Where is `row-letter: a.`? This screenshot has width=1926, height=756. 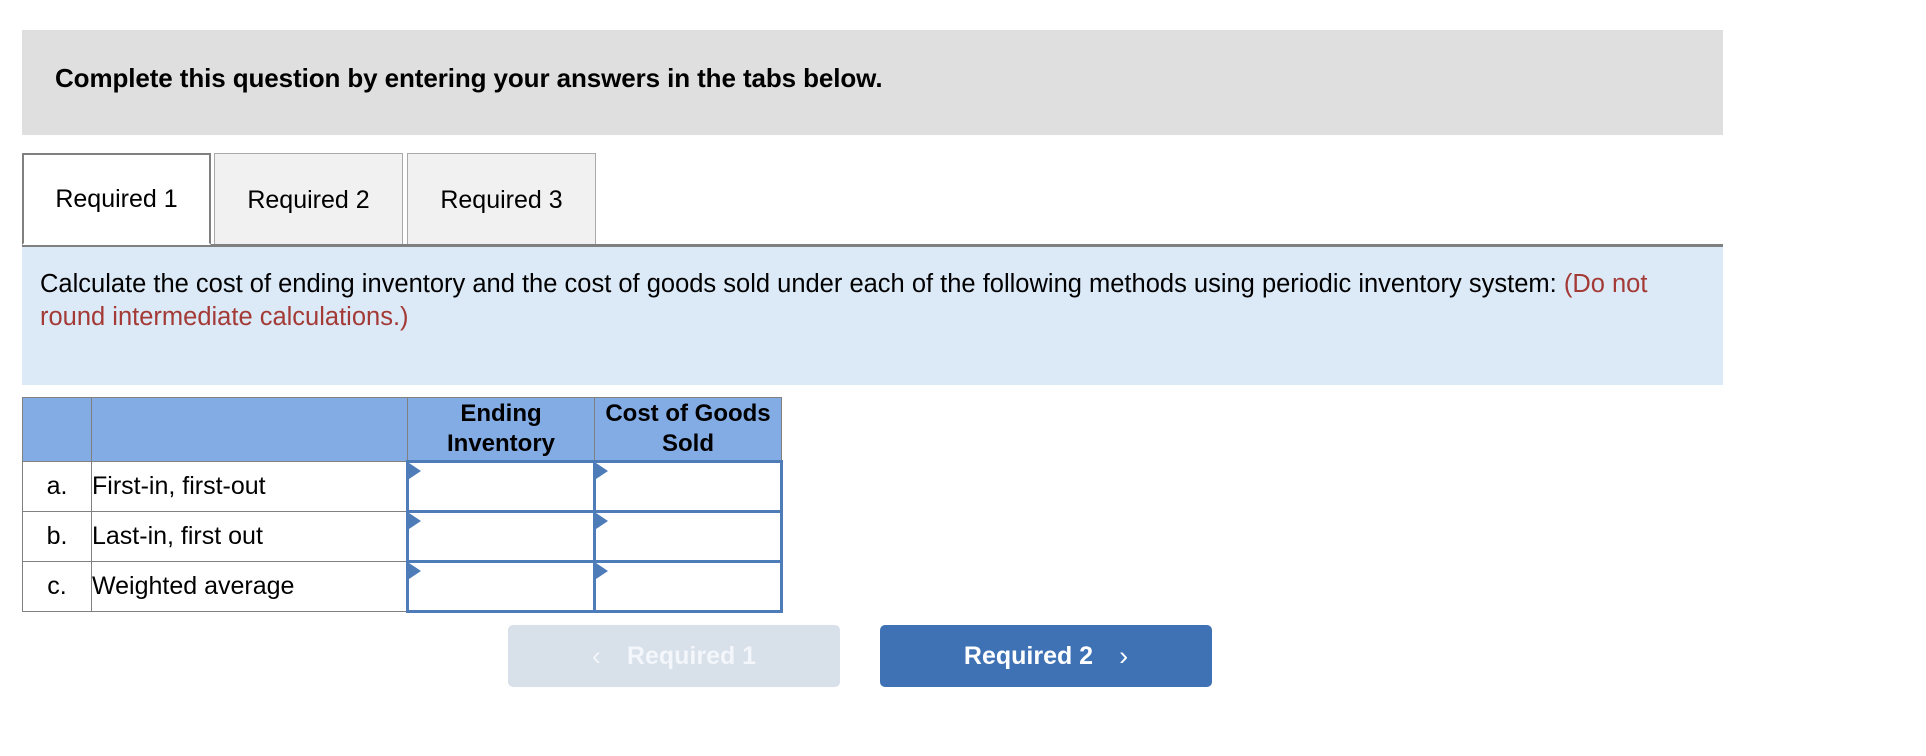 row-letter: a. is located at coordinates (57, 486).